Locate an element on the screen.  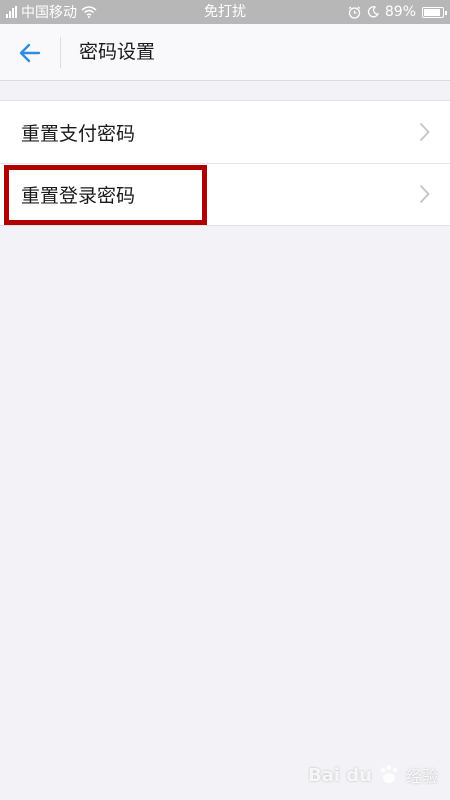
back-button is located at coordinates (30, 53).